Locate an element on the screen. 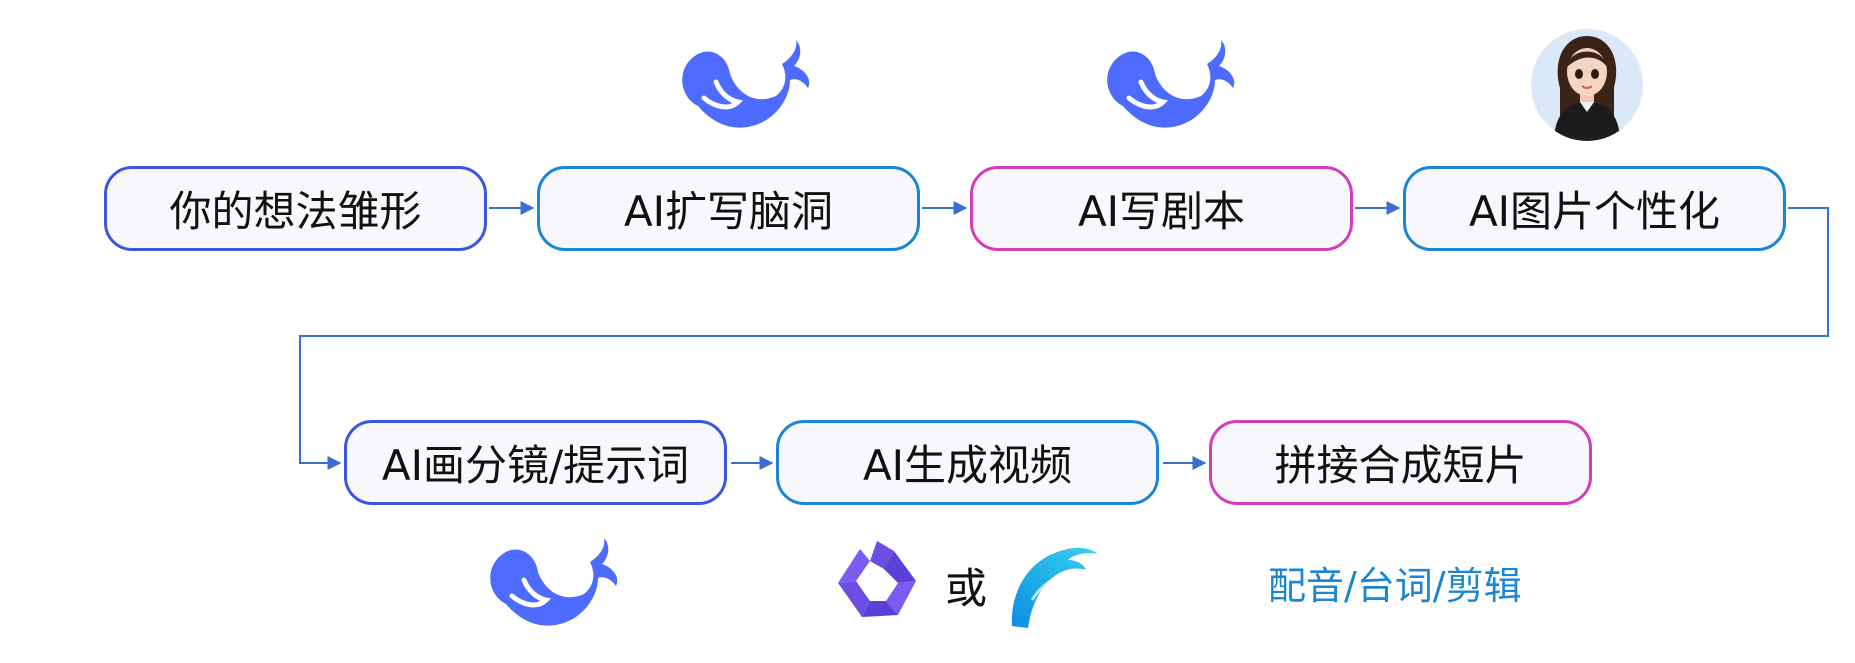  step-script: AI写剧本 is located at coordinates (1161, 208).